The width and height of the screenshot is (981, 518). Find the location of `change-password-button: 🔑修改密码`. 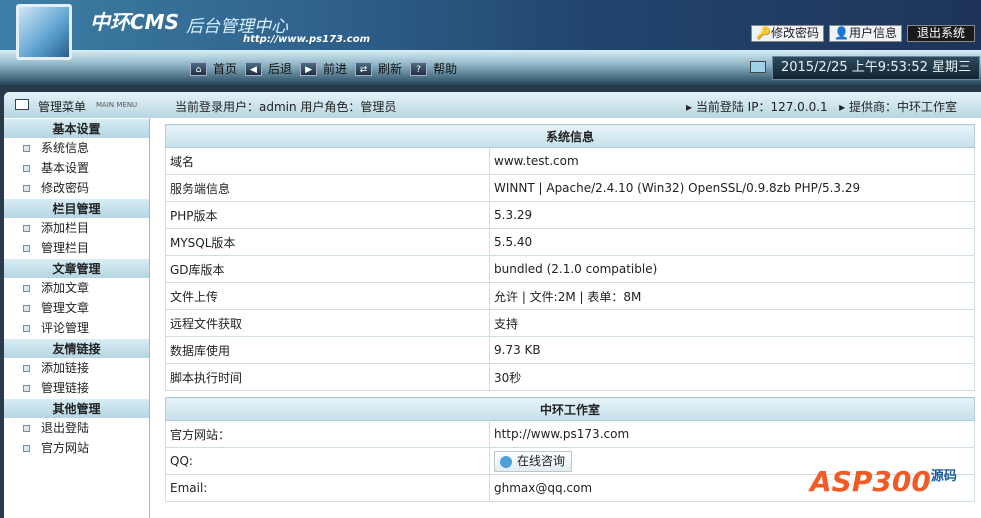

change-password-button: 🔑修改密码 is located at coordinates (788, 33).